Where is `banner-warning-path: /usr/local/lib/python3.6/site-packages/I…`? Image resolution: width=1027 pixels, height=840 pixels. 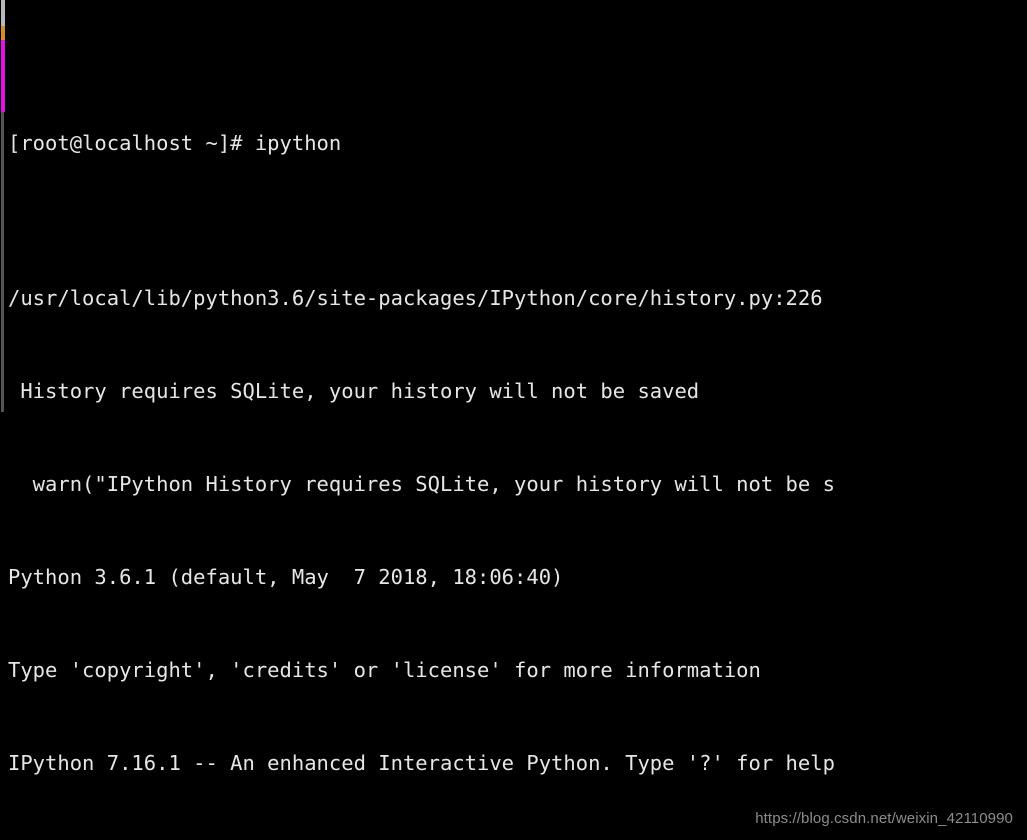 banner-warning-path: /usr/local/lib/python3.6/site-packages/I… is located at coordinates (415, 298).